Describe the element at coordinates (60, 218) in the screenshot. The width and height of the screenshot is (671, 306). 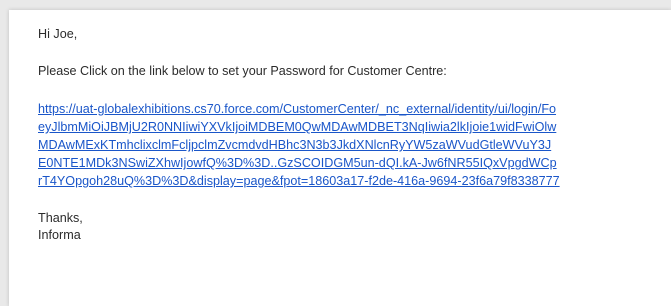
I see `email-closing: Thanks,` at that location.